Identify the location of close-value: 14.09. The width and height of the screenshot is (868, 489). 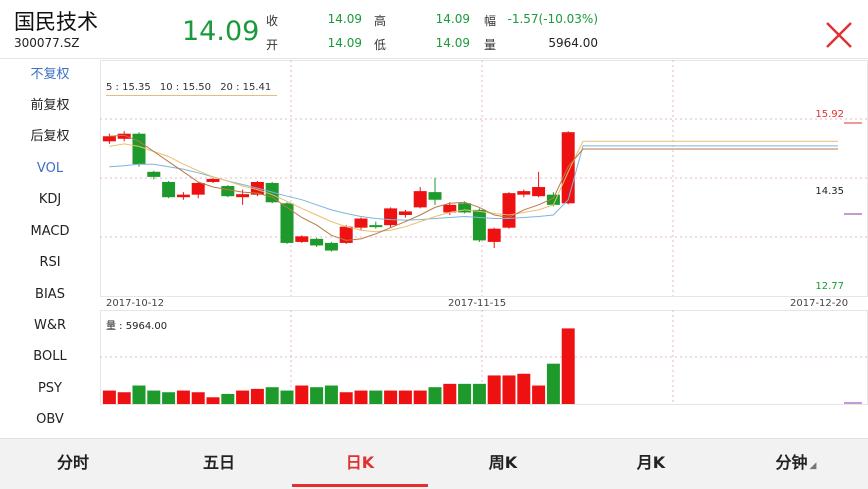
(344, 19).